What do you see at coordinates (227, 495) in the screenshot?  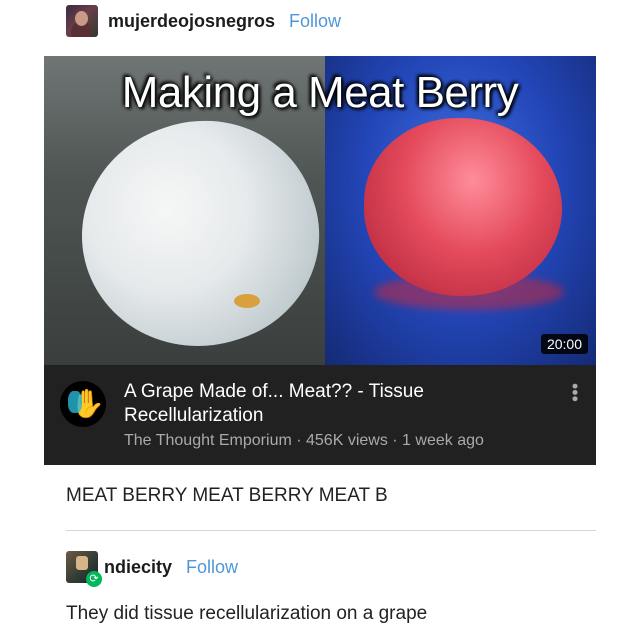 I see `post-caption: MEAT BERRY MEAT BERRY MEAT B` at bounding box center [227, 495].